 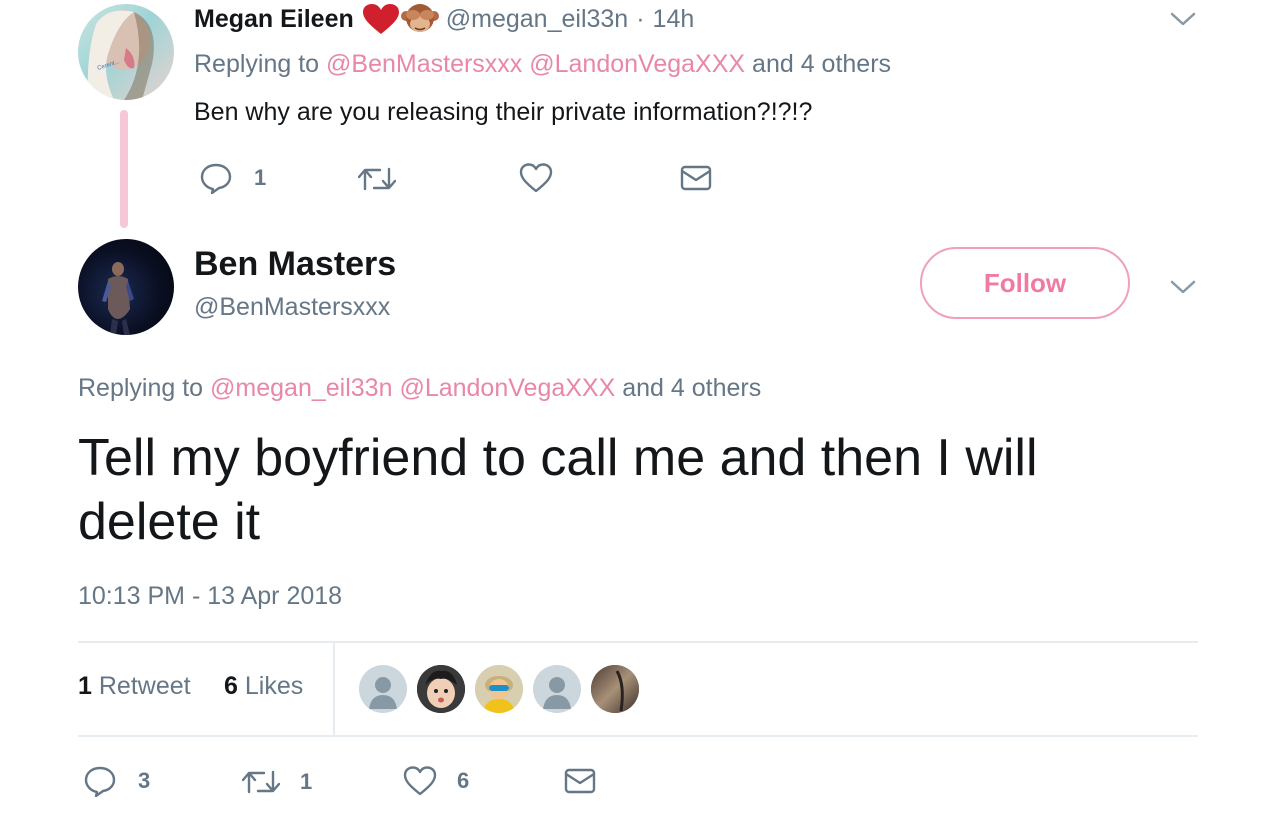 I want to click on main-retweet-button: 1, so click(x=277, y=782).